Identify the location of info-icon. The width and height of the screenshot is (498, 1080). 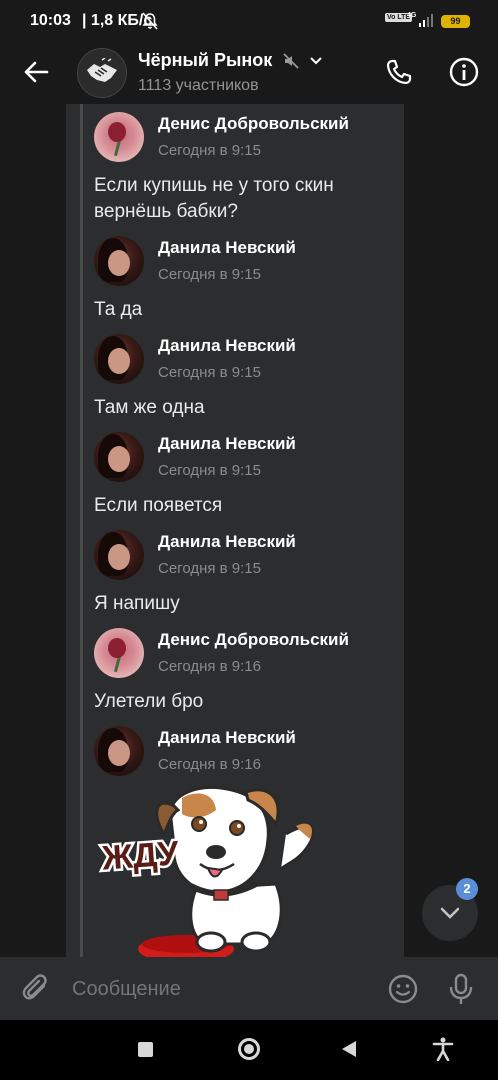
(464, 72).